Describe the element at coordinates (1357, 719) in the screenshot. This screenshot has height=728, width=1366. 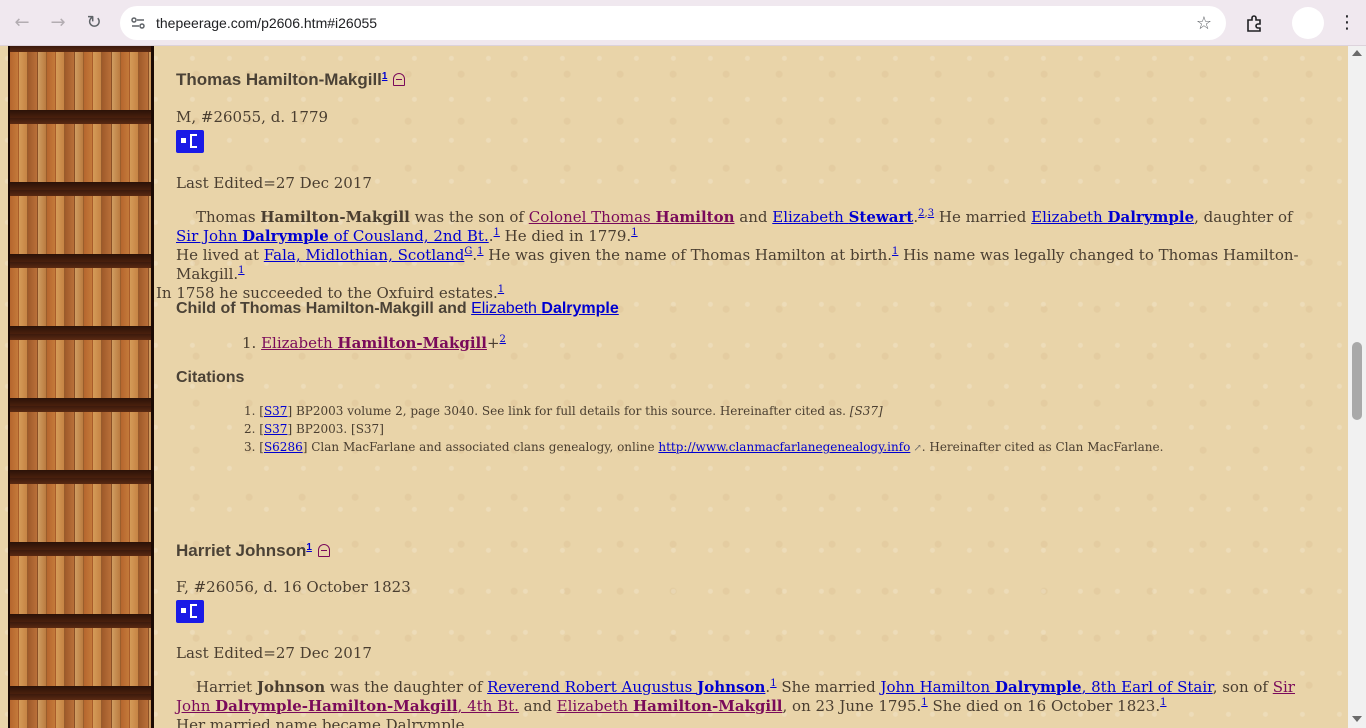
I see `scroll-down-arrow-icon` at that location.